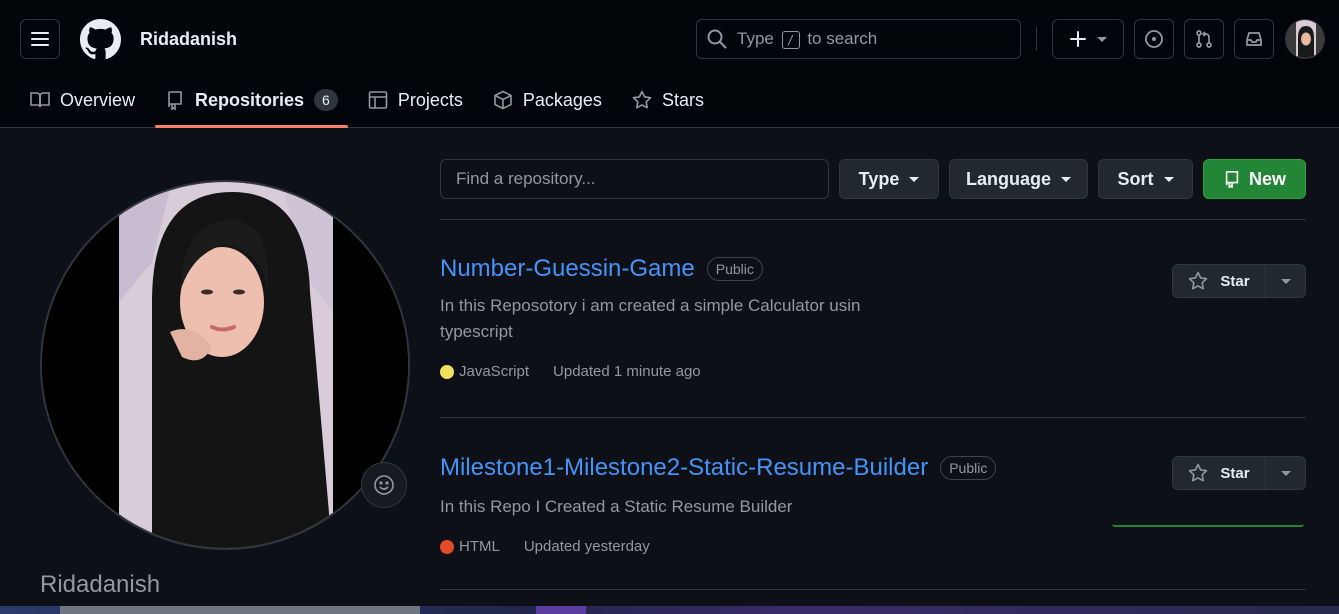 This screenshot has height=614, width=1339. What do you see at coordinates (842, 38) in the screenshot?
I see `search-hint-suffix: to search` at bounding box center [842, 38].